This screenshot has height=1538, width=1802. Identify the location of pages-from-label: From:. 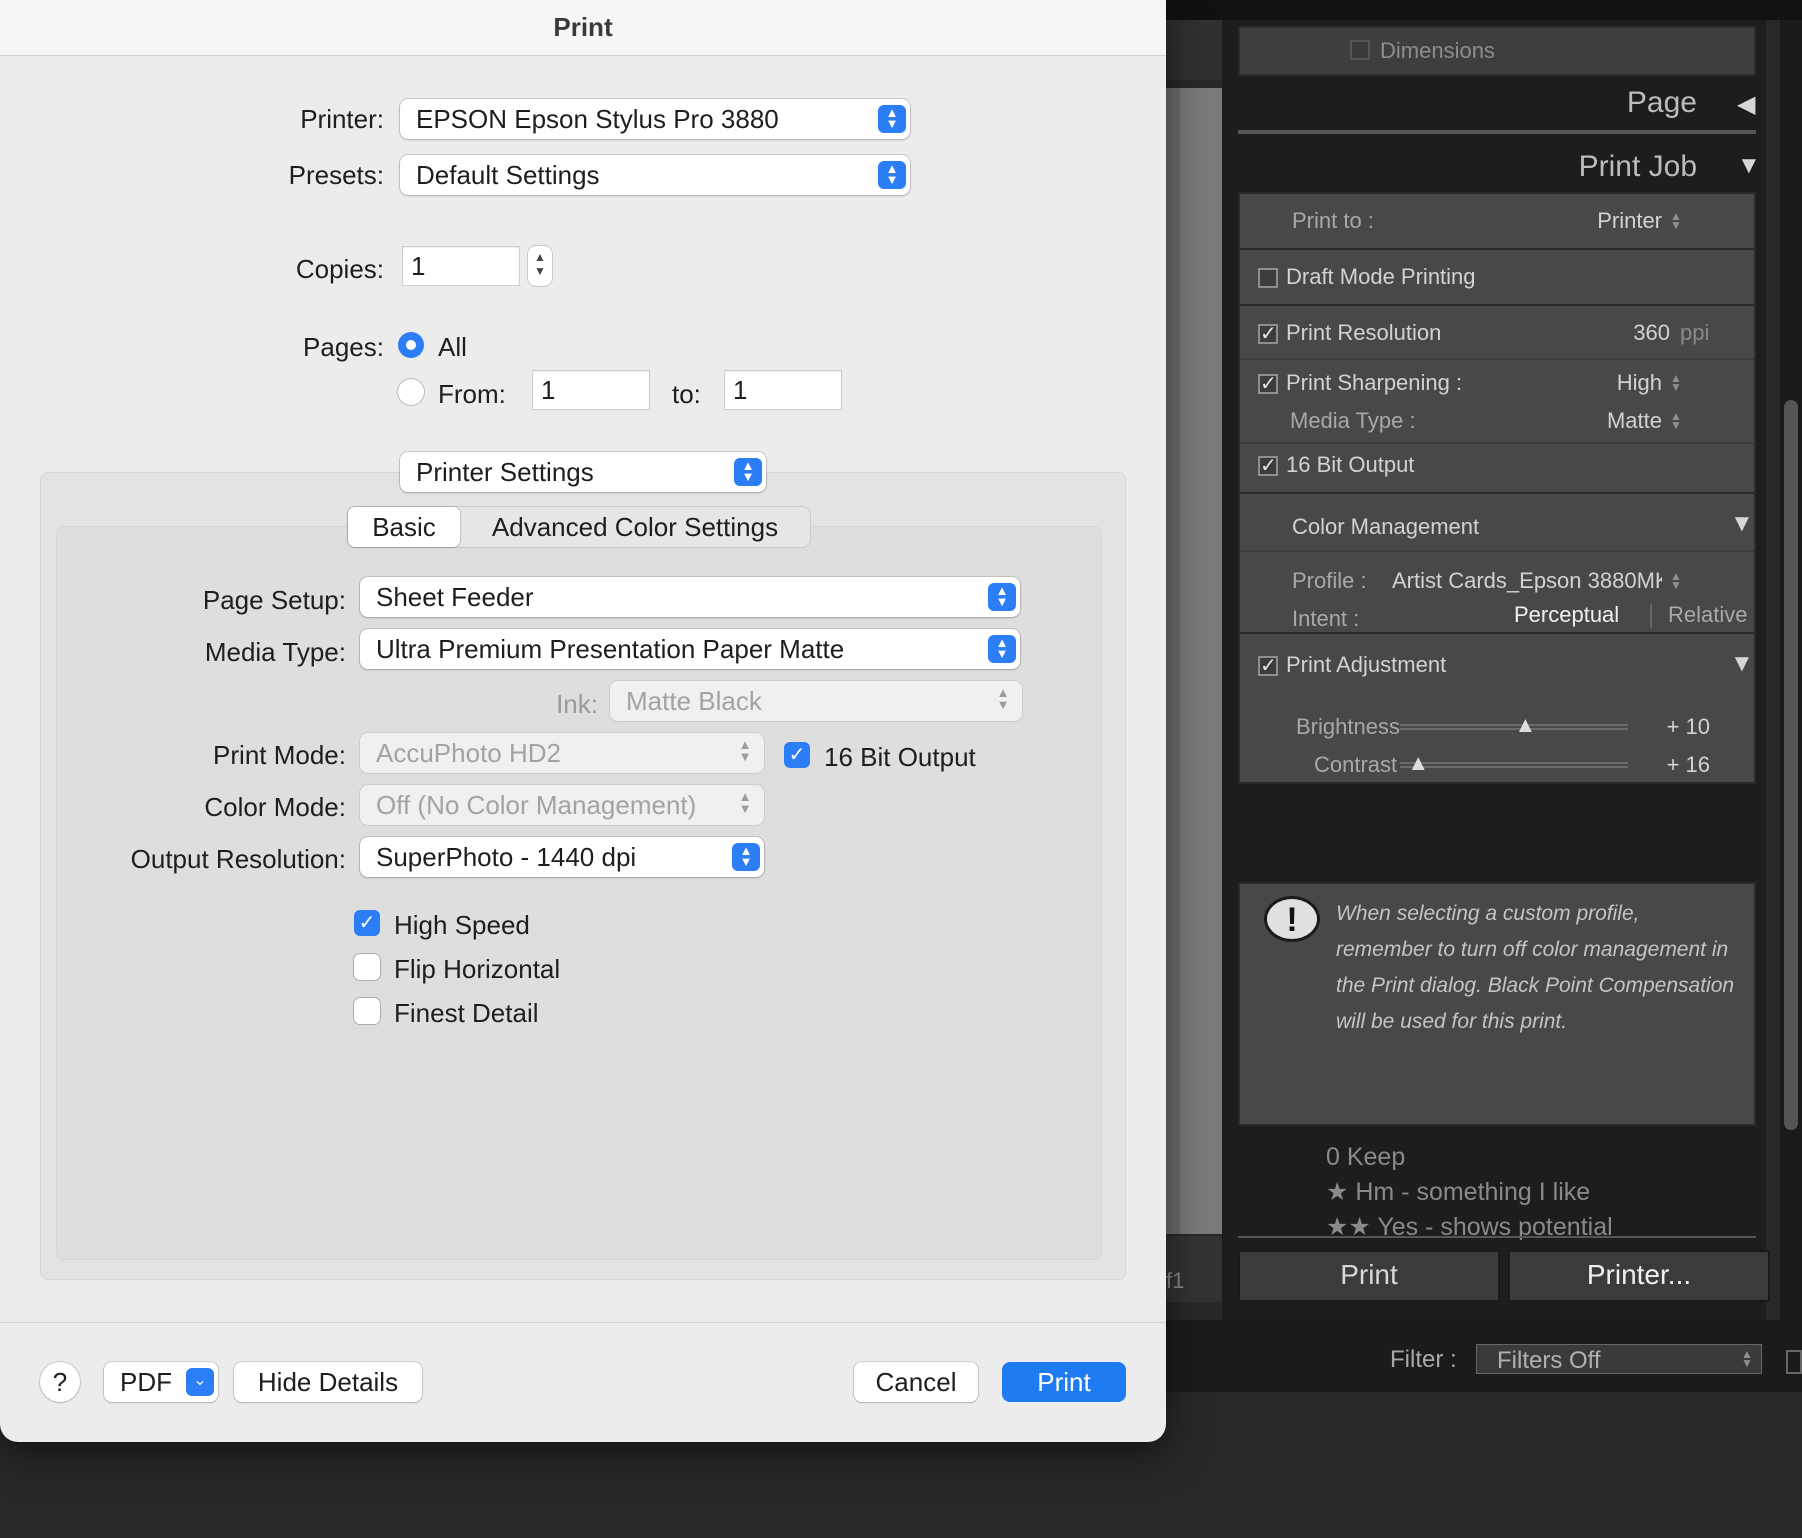
(472, 394).